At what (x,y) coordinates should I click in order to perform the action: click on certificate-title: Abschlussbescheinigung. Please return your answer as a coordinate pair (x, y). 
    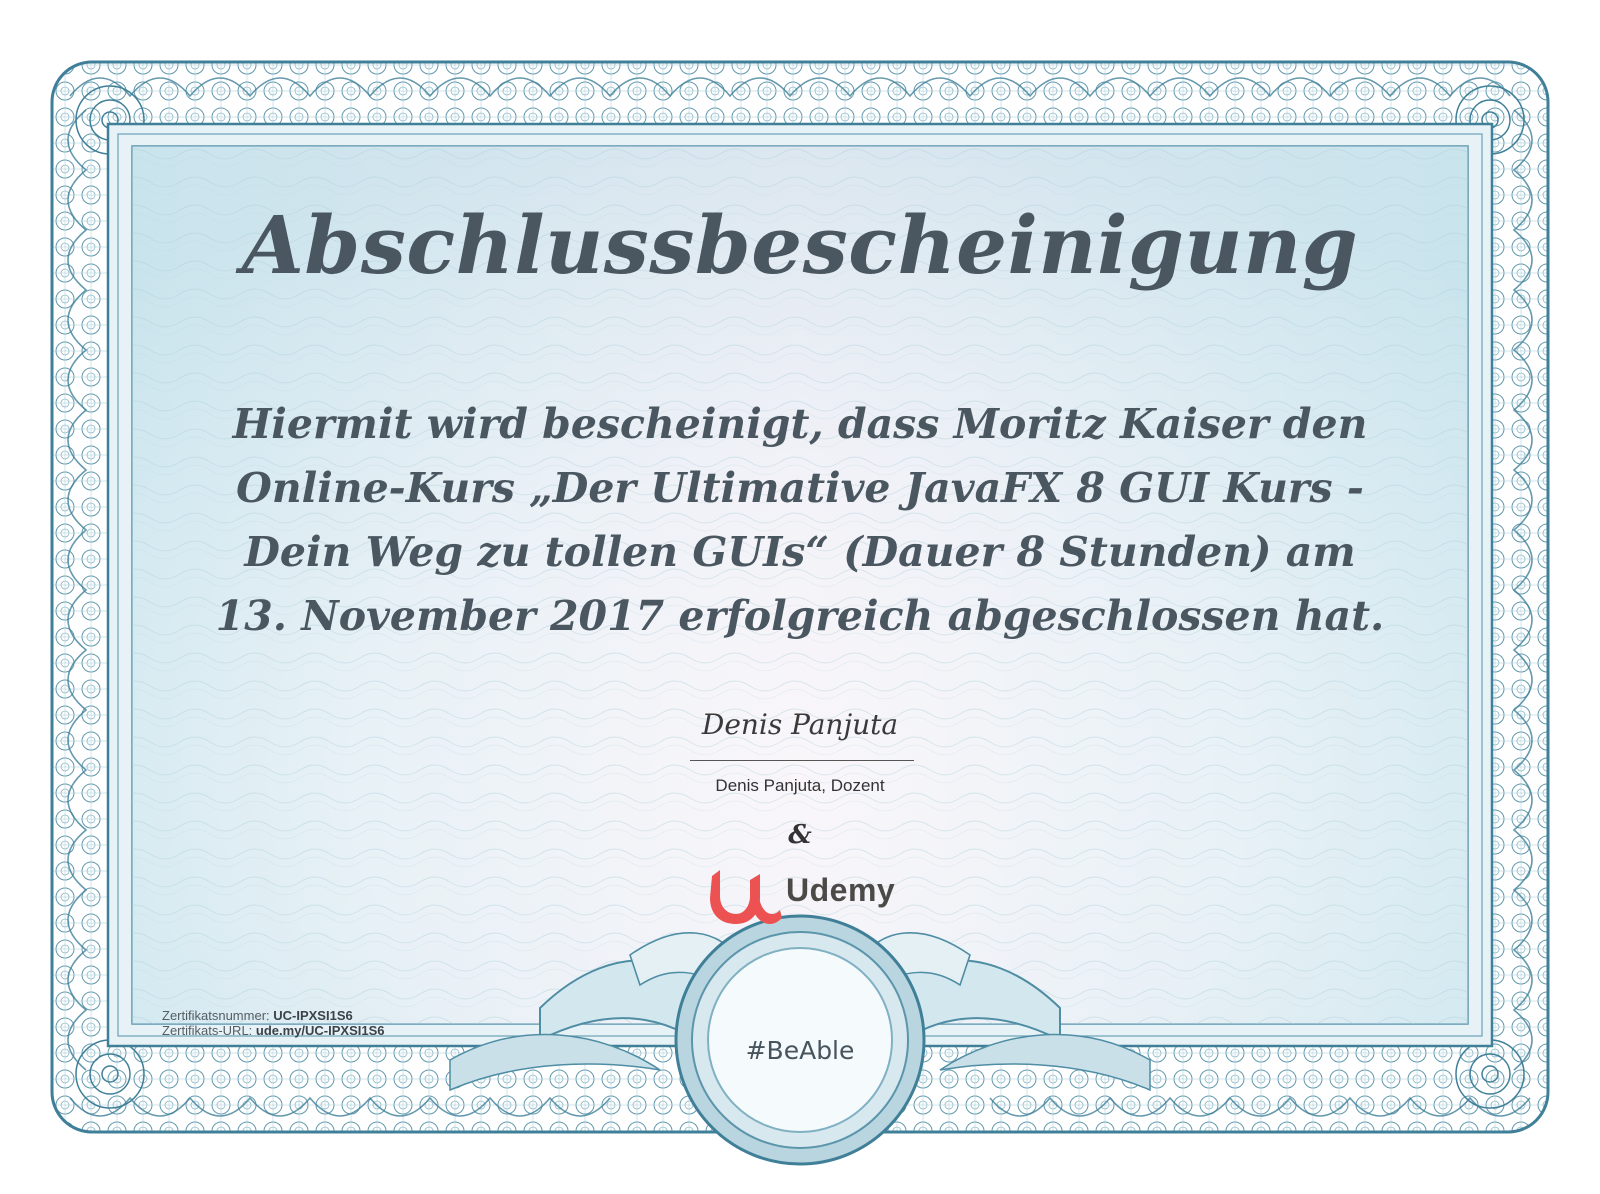
    Looking at the image, I should click on (800, 245).